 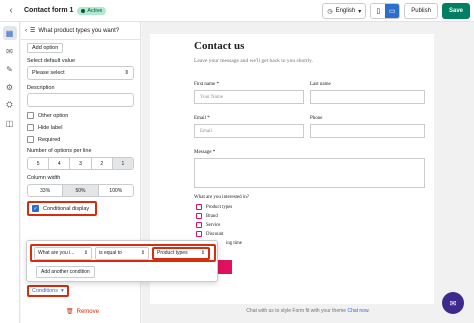 I want to click on condition-operator-text: is equal to, so click(x=110, y=253).